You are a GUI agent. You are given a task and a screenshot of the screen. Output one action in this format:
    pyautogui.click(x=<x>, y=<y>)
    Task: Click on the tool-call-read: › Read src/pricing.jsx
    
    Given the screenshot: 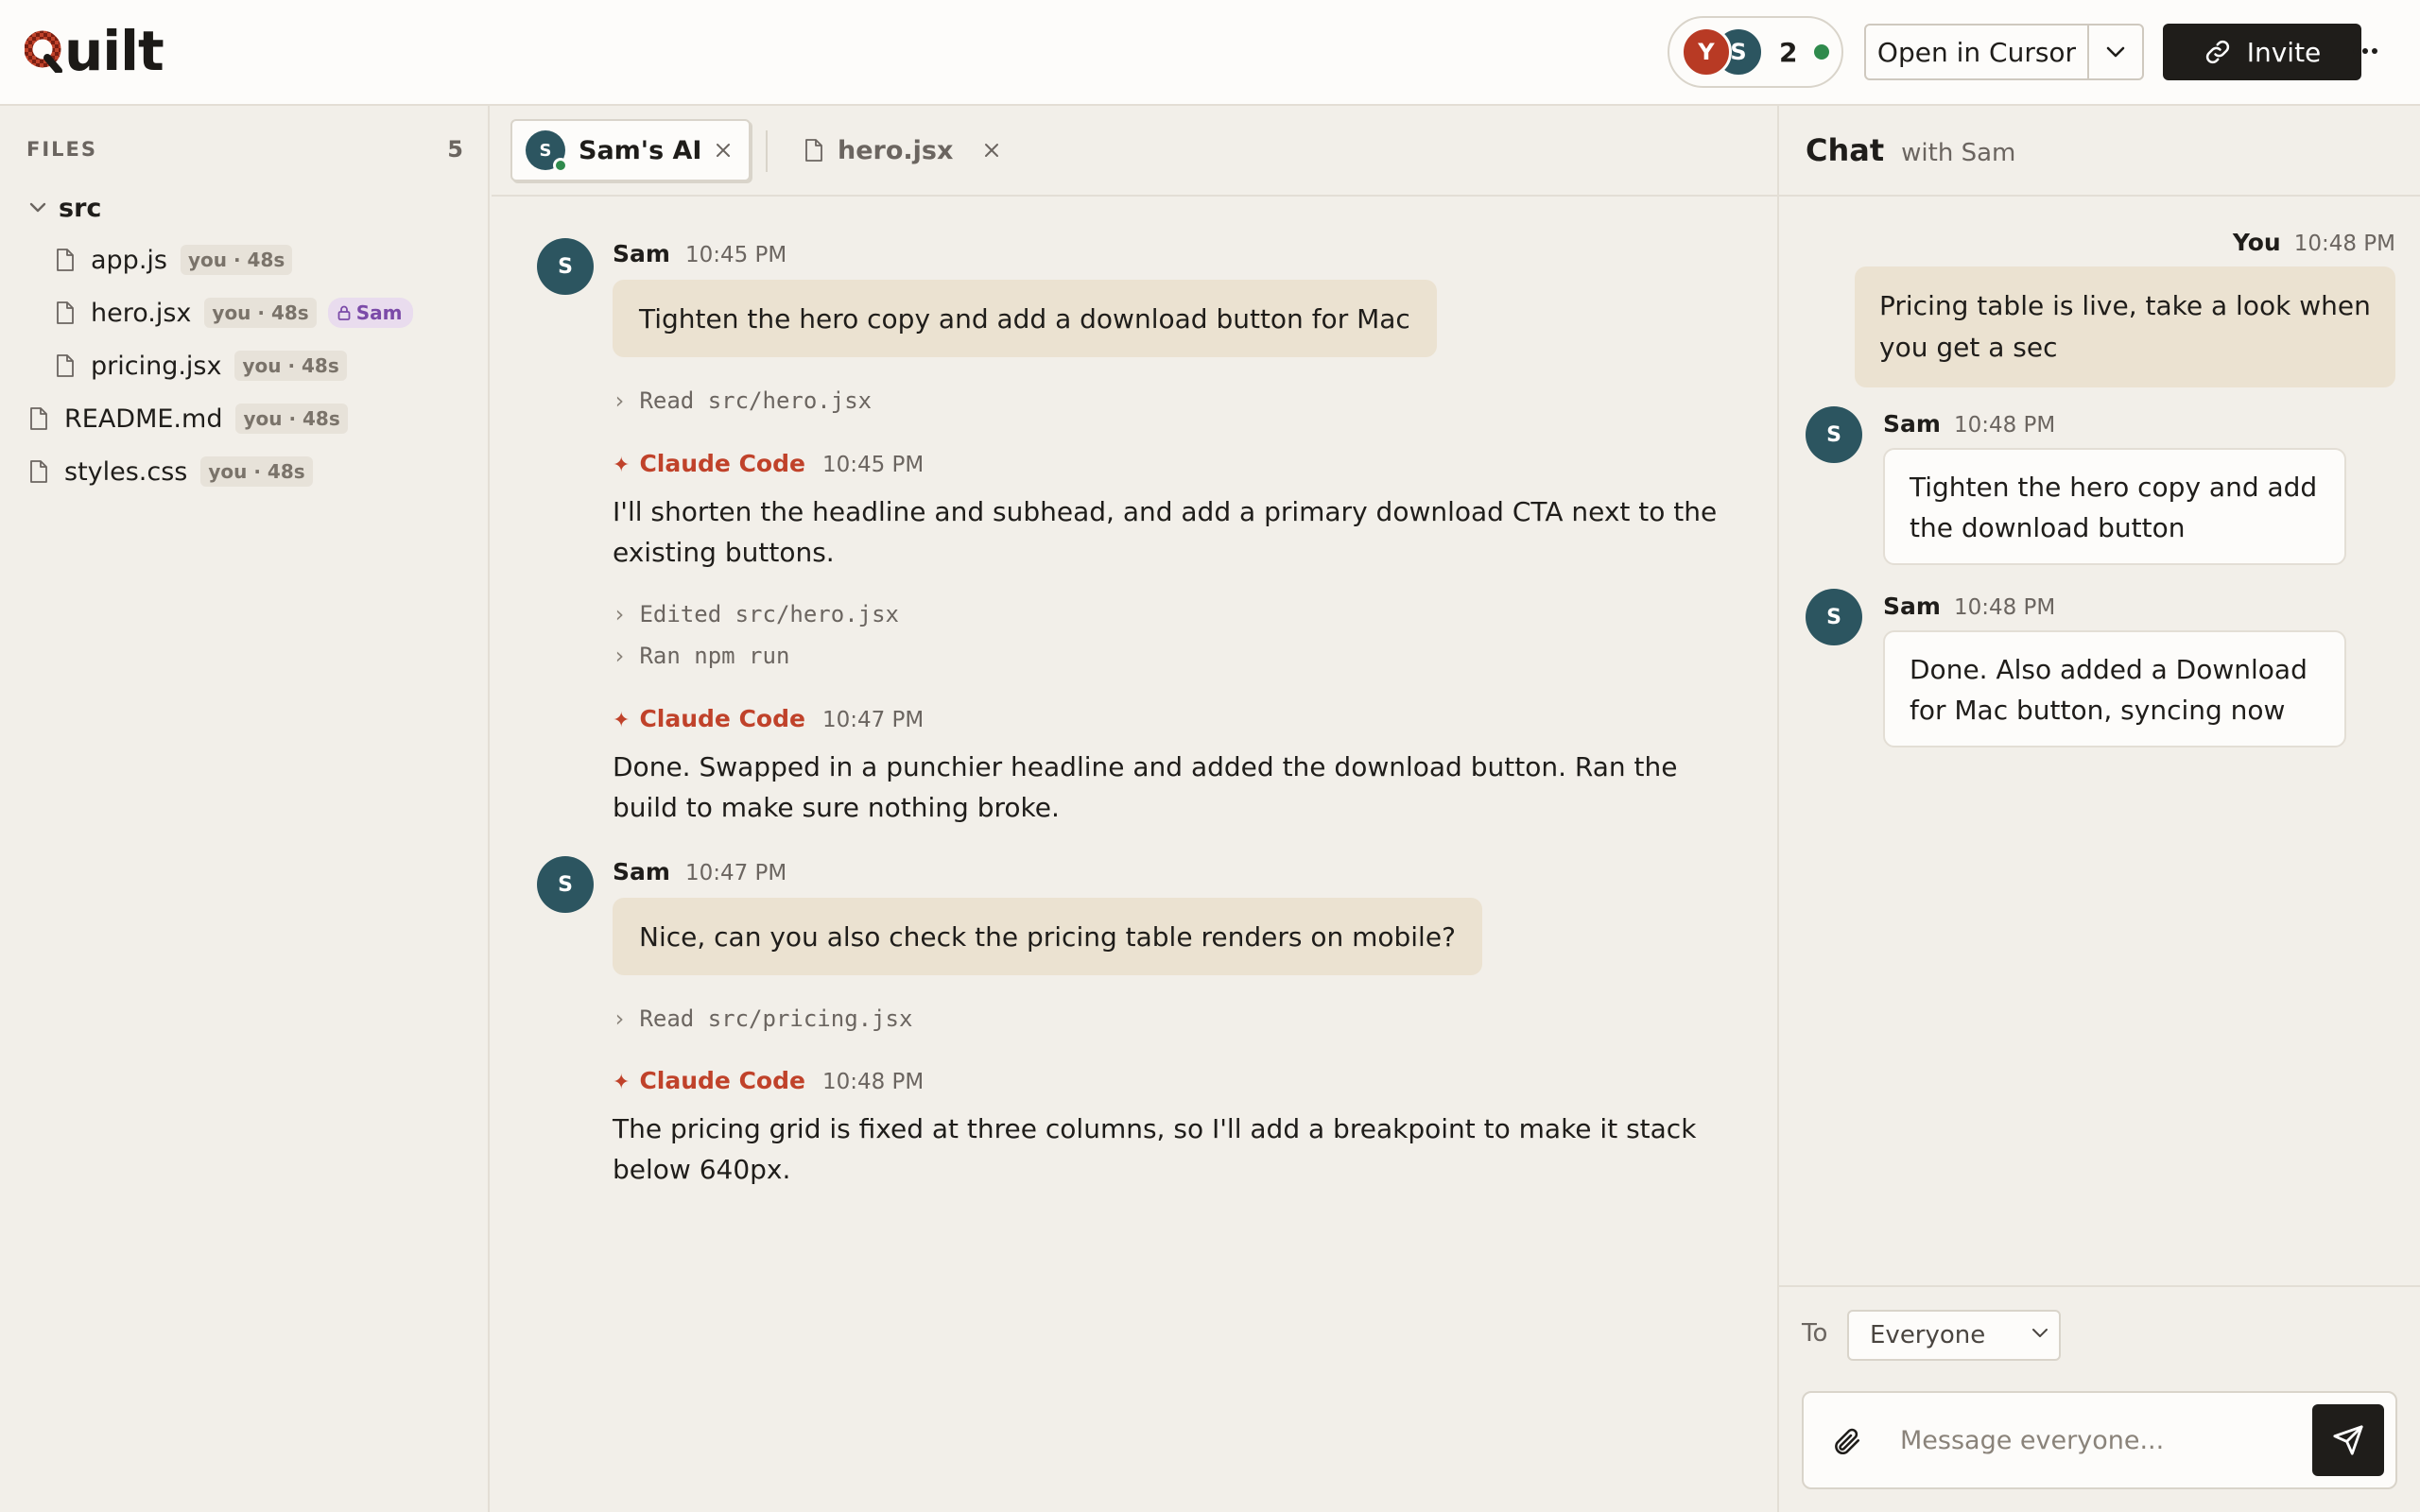 What is the action you would take?
    pyautogui.click(x=762, y=1018)
    